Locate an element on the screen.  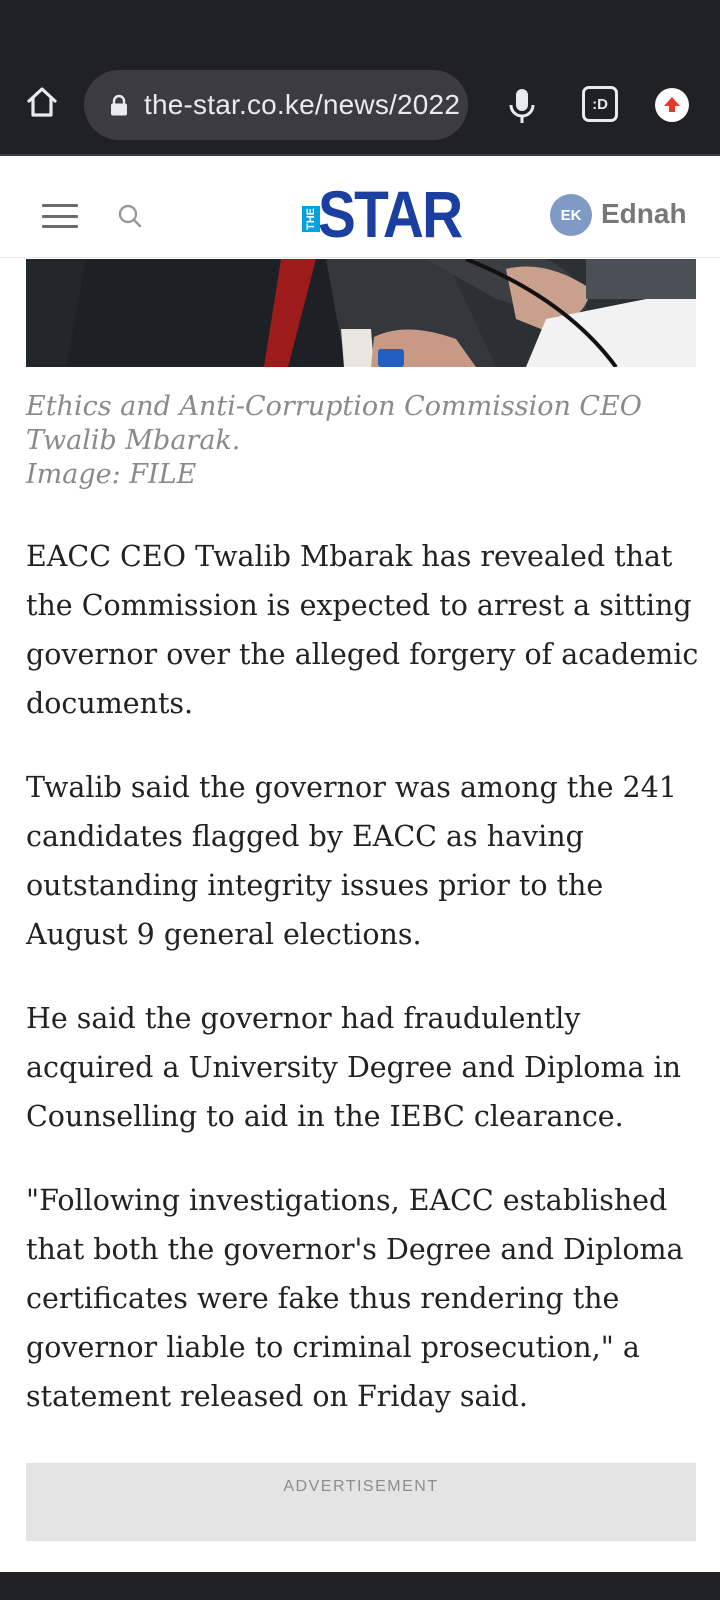
url-text: the-star.co.ke/news/2022 is located at coordinates (302, 104).